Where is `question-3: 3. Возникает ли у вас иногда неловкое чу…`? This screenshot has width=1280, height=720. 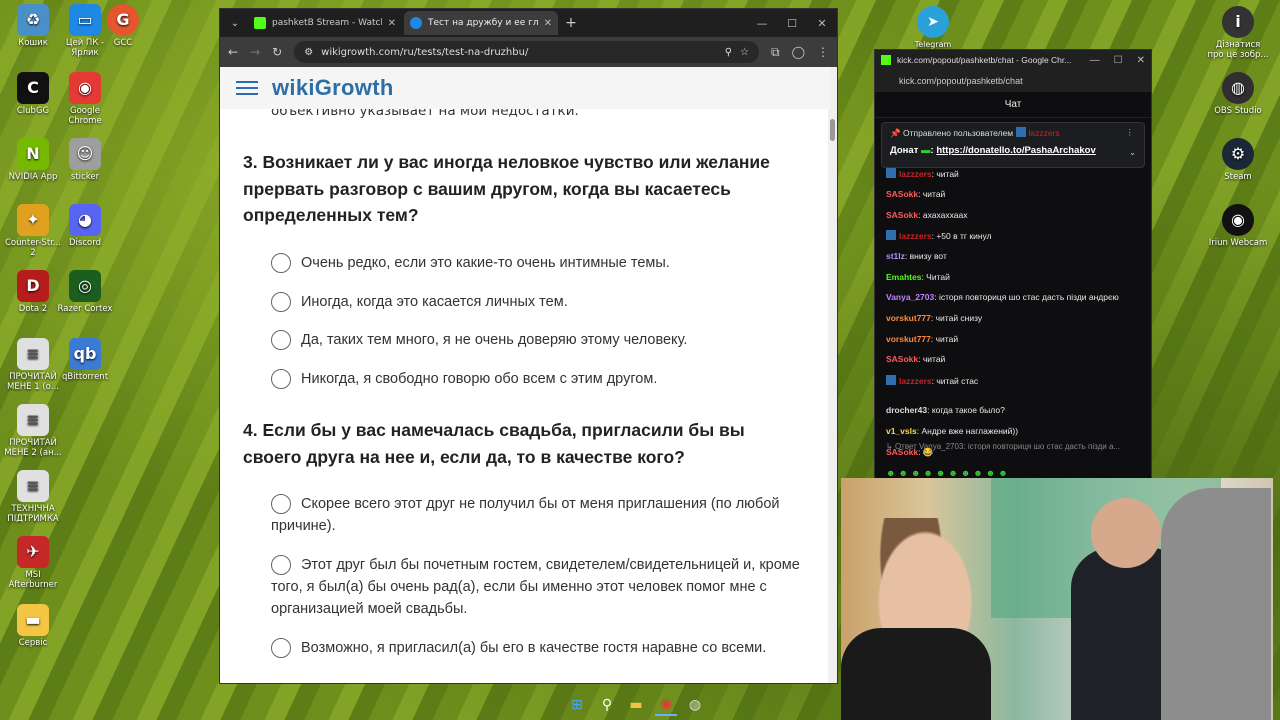 question-3: 3. Возникает ли у вас иногда неловкое чу… is located at coordinates (506, 188).